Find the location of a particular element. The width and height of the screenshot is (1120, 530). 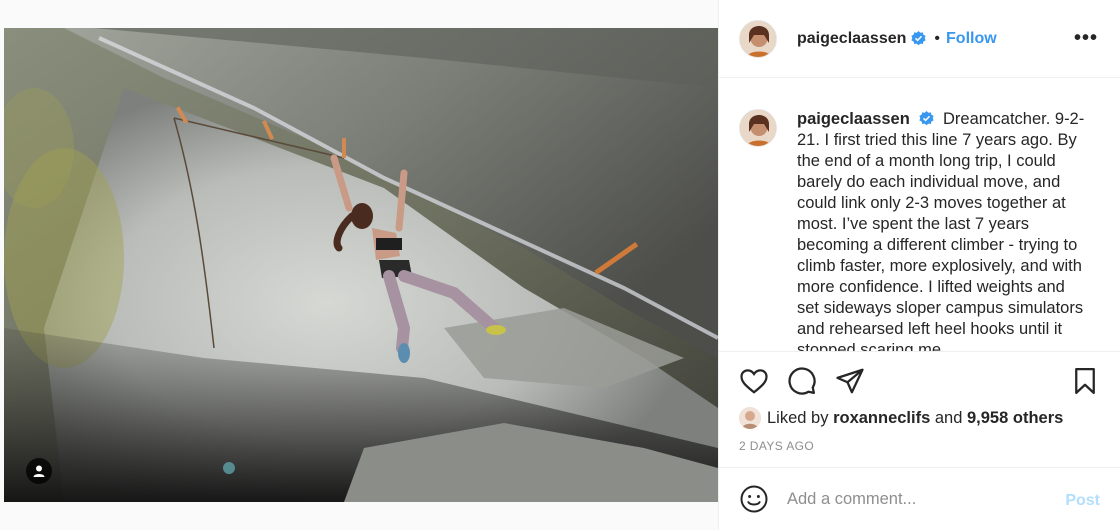

caption-username: paigeclaassen is located at coordinates (853, 119).